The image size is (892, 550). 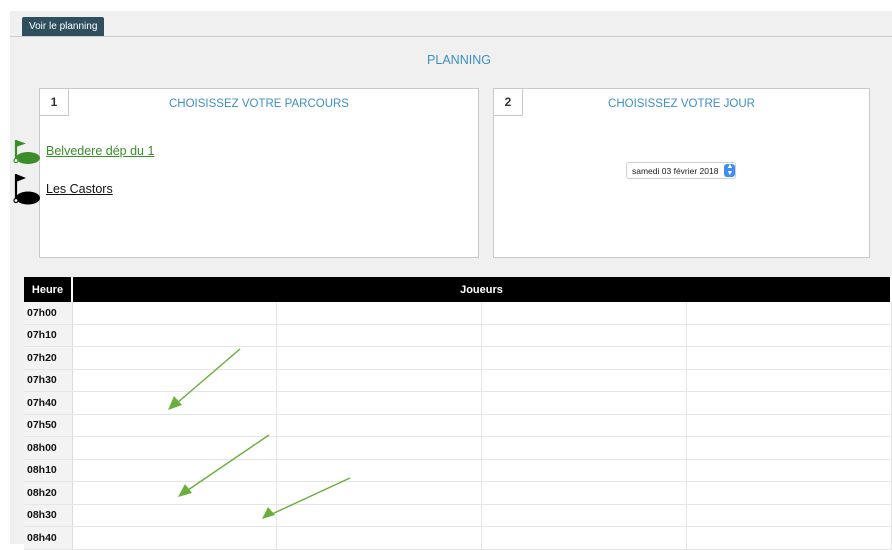 What do you see at coordinates (681, 104) in the screenshot?
I see `day-selection-title: CHOISISSEZ VOTRE JOUR` at bounding box center [681, 104].